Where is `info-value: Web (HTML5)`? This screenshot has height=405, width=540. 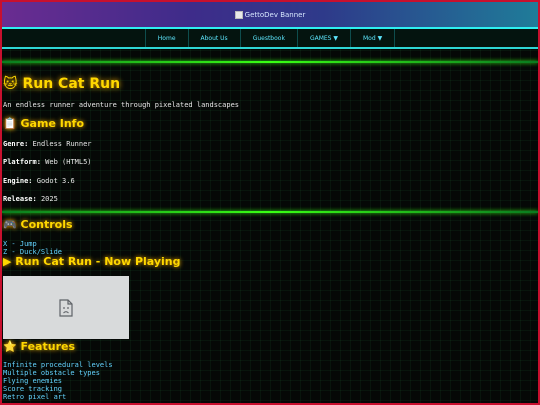 info-value: Web (HTML5) is located at coordinates (68, 162).